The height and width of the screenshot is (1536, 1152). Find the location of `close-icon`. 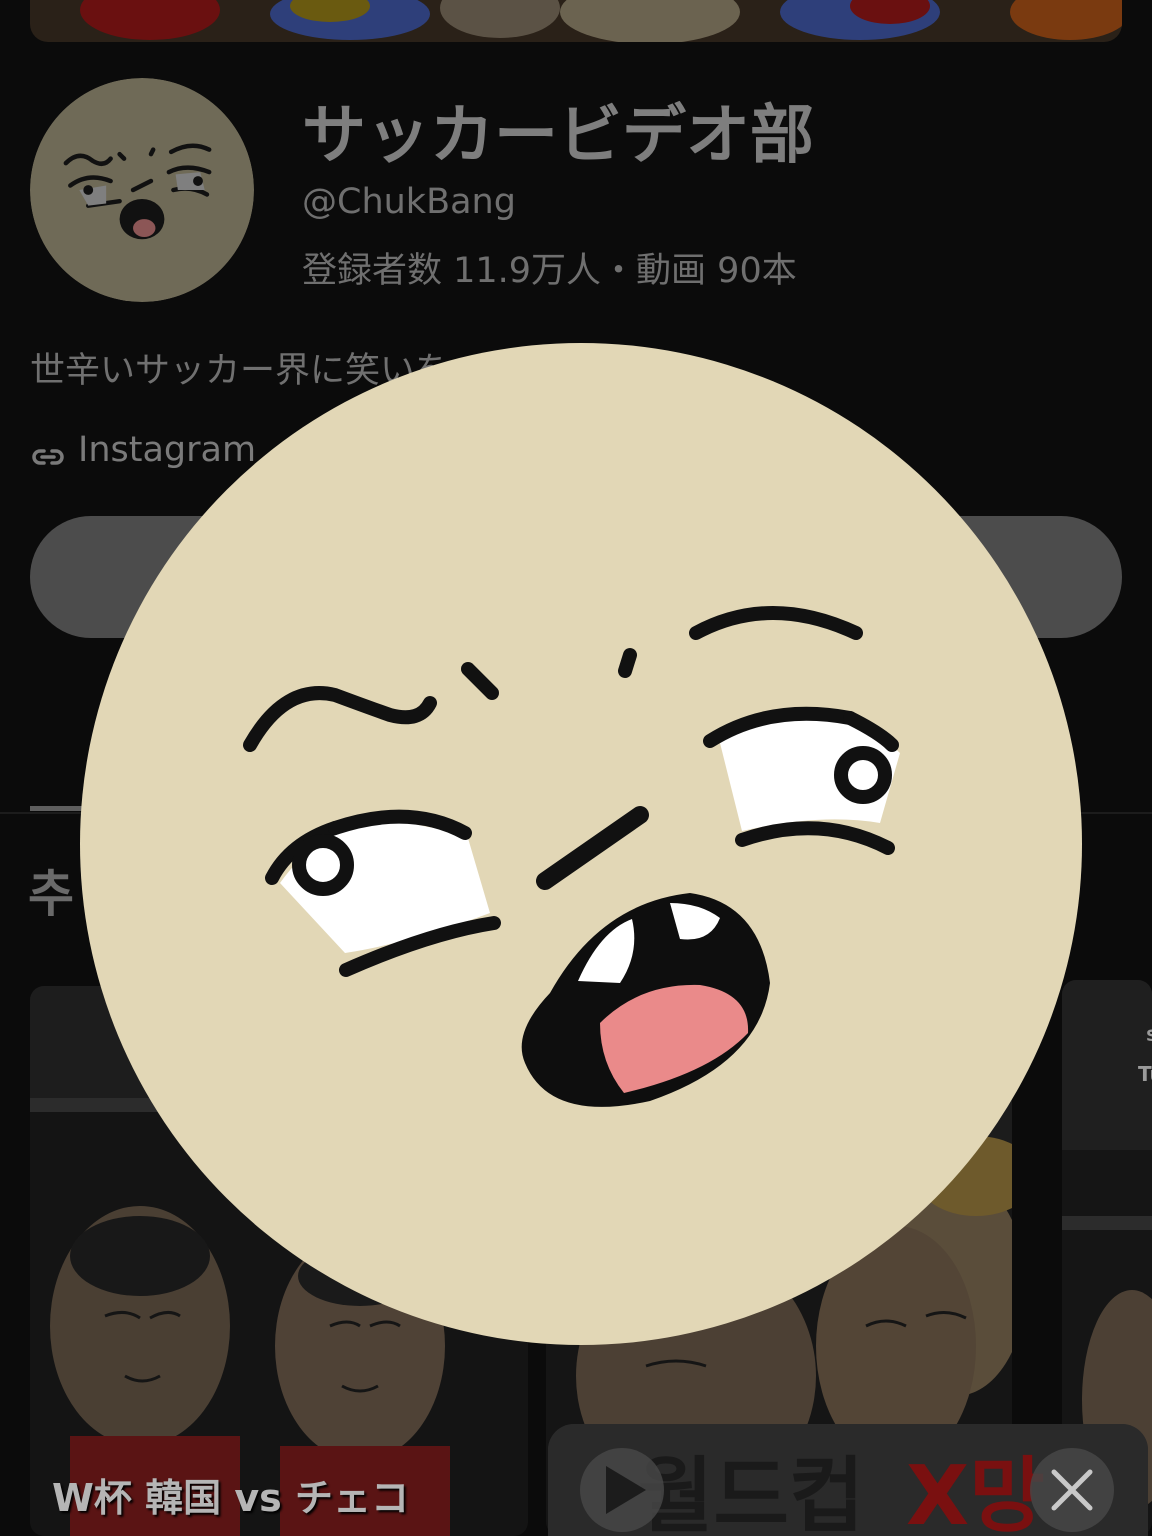

close-icon is located at coordinates (1072, 1490).